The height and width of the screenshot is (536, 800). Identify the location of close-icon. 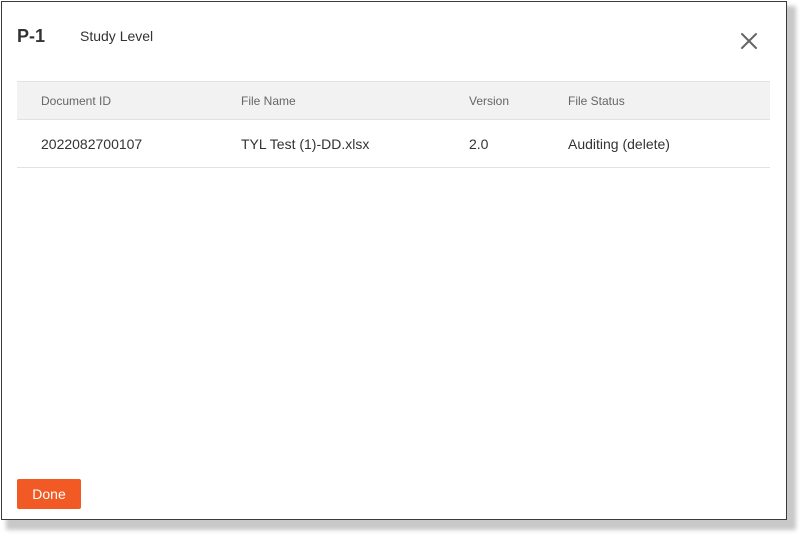
(749, 41).